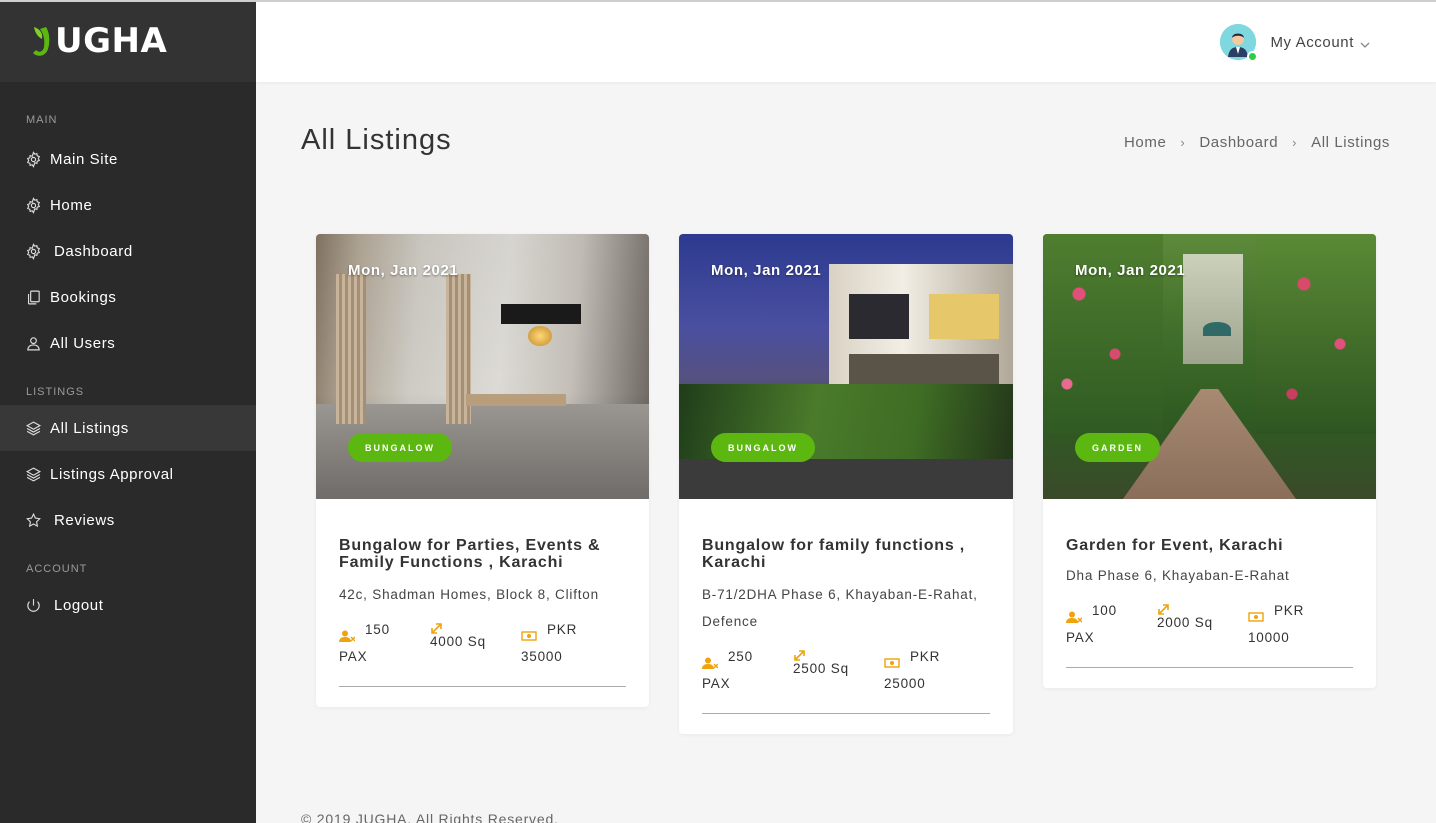  Describe the element at coordinates (1145, 142) in the screenshot. I see `breadcrumb-home: Home` at that location.